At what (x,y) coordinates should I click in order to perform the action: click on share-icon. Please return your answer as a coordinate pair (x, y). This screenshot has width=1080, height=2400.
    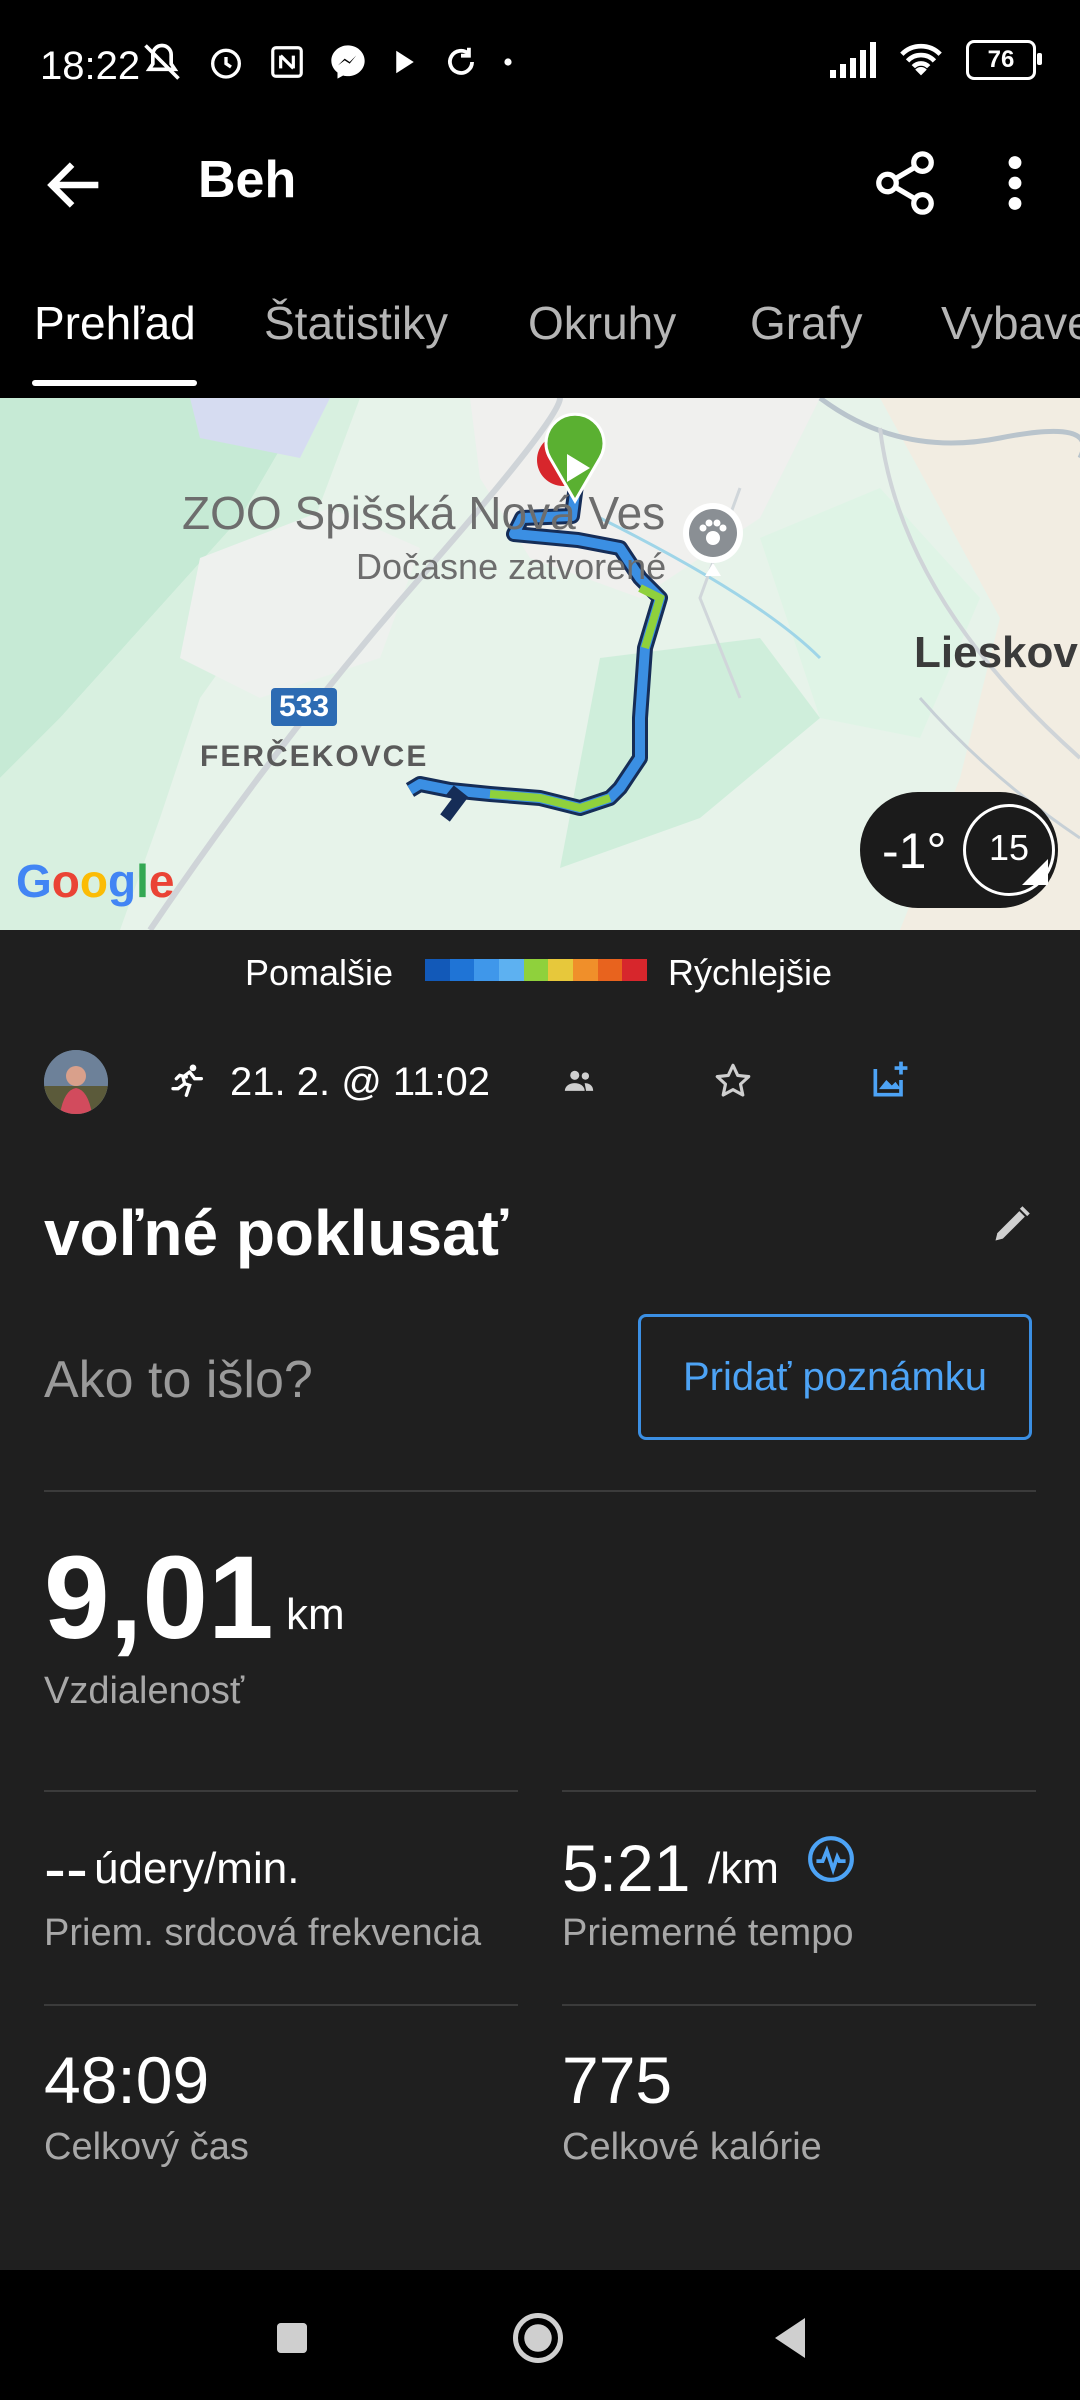
    Looking at the image, I should click on (905, 183).